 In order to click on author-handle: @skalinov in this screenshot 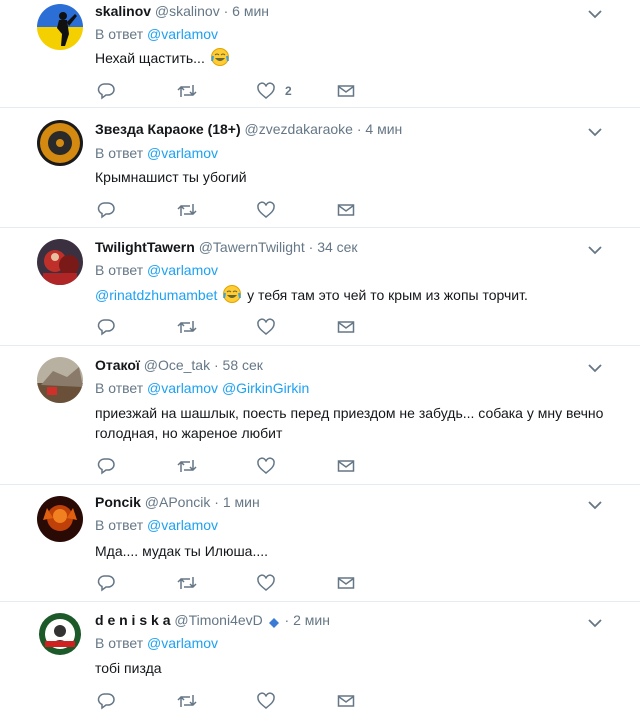, I will do `click(187, 11)`.